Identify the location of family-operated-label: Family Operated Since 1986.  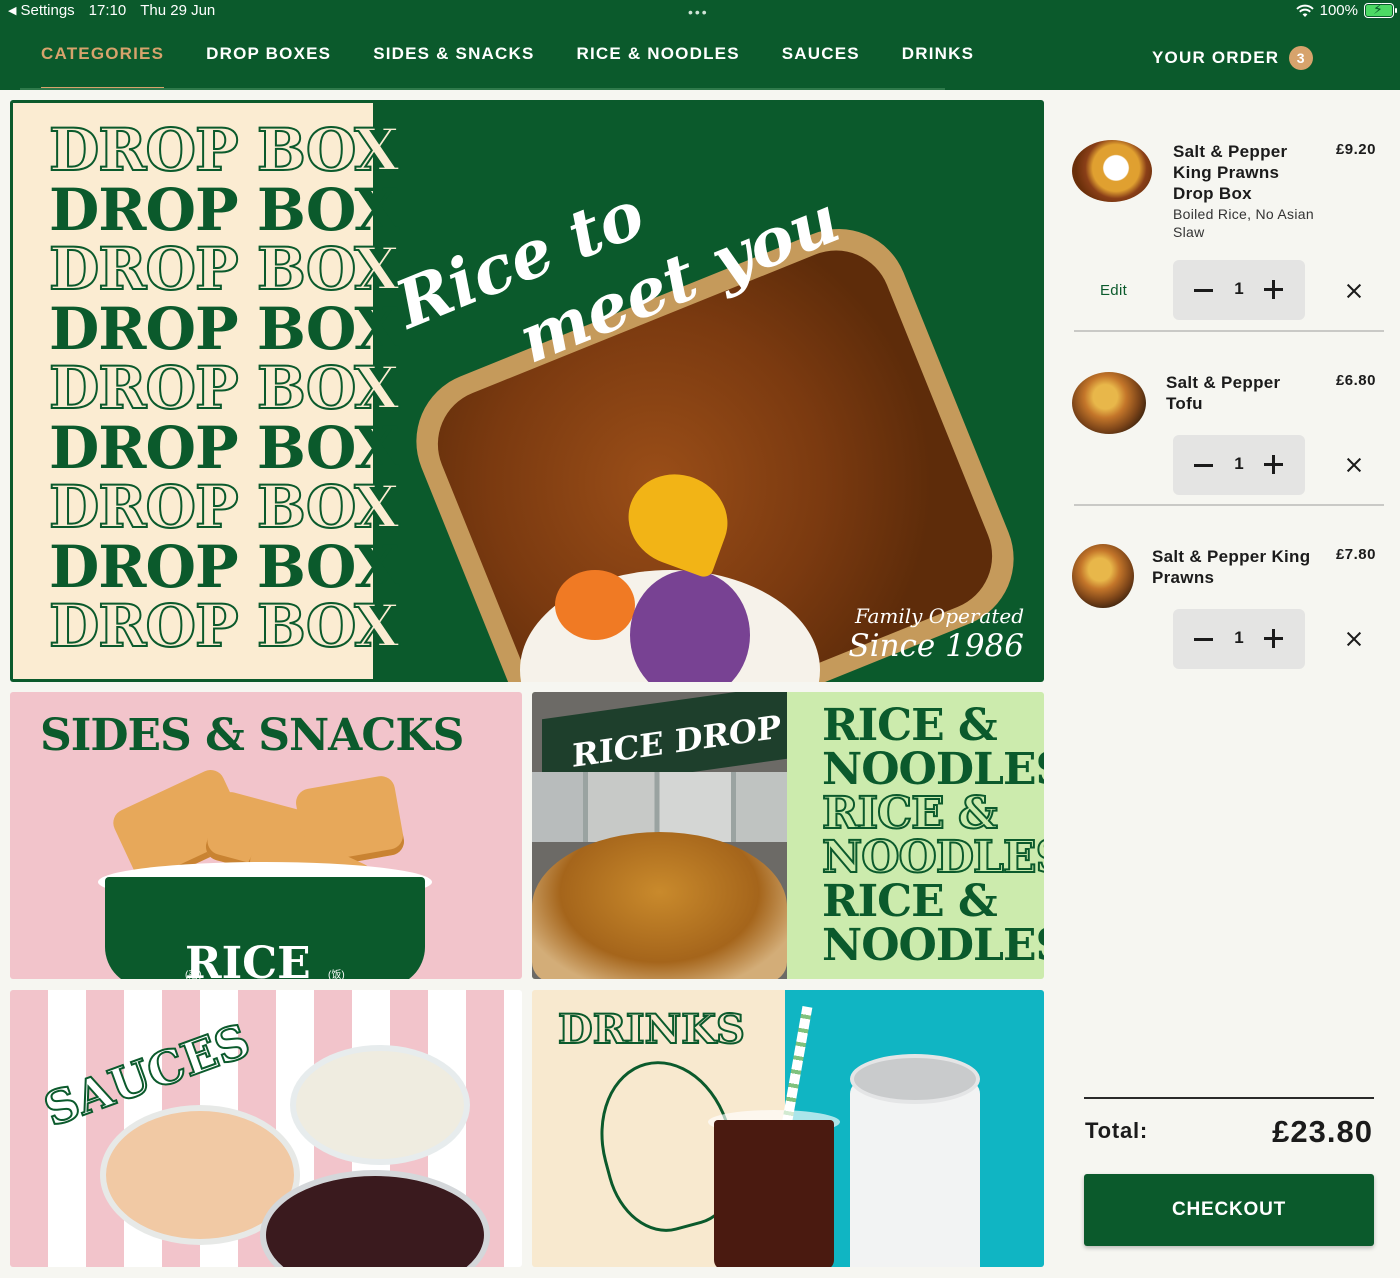
(936, 634).